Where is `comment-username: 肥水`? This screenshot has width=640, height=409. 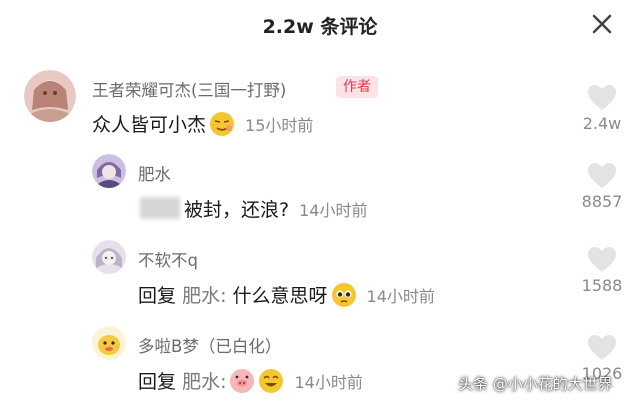 comment-username: 肥水 is located at coordinates (154, 173).